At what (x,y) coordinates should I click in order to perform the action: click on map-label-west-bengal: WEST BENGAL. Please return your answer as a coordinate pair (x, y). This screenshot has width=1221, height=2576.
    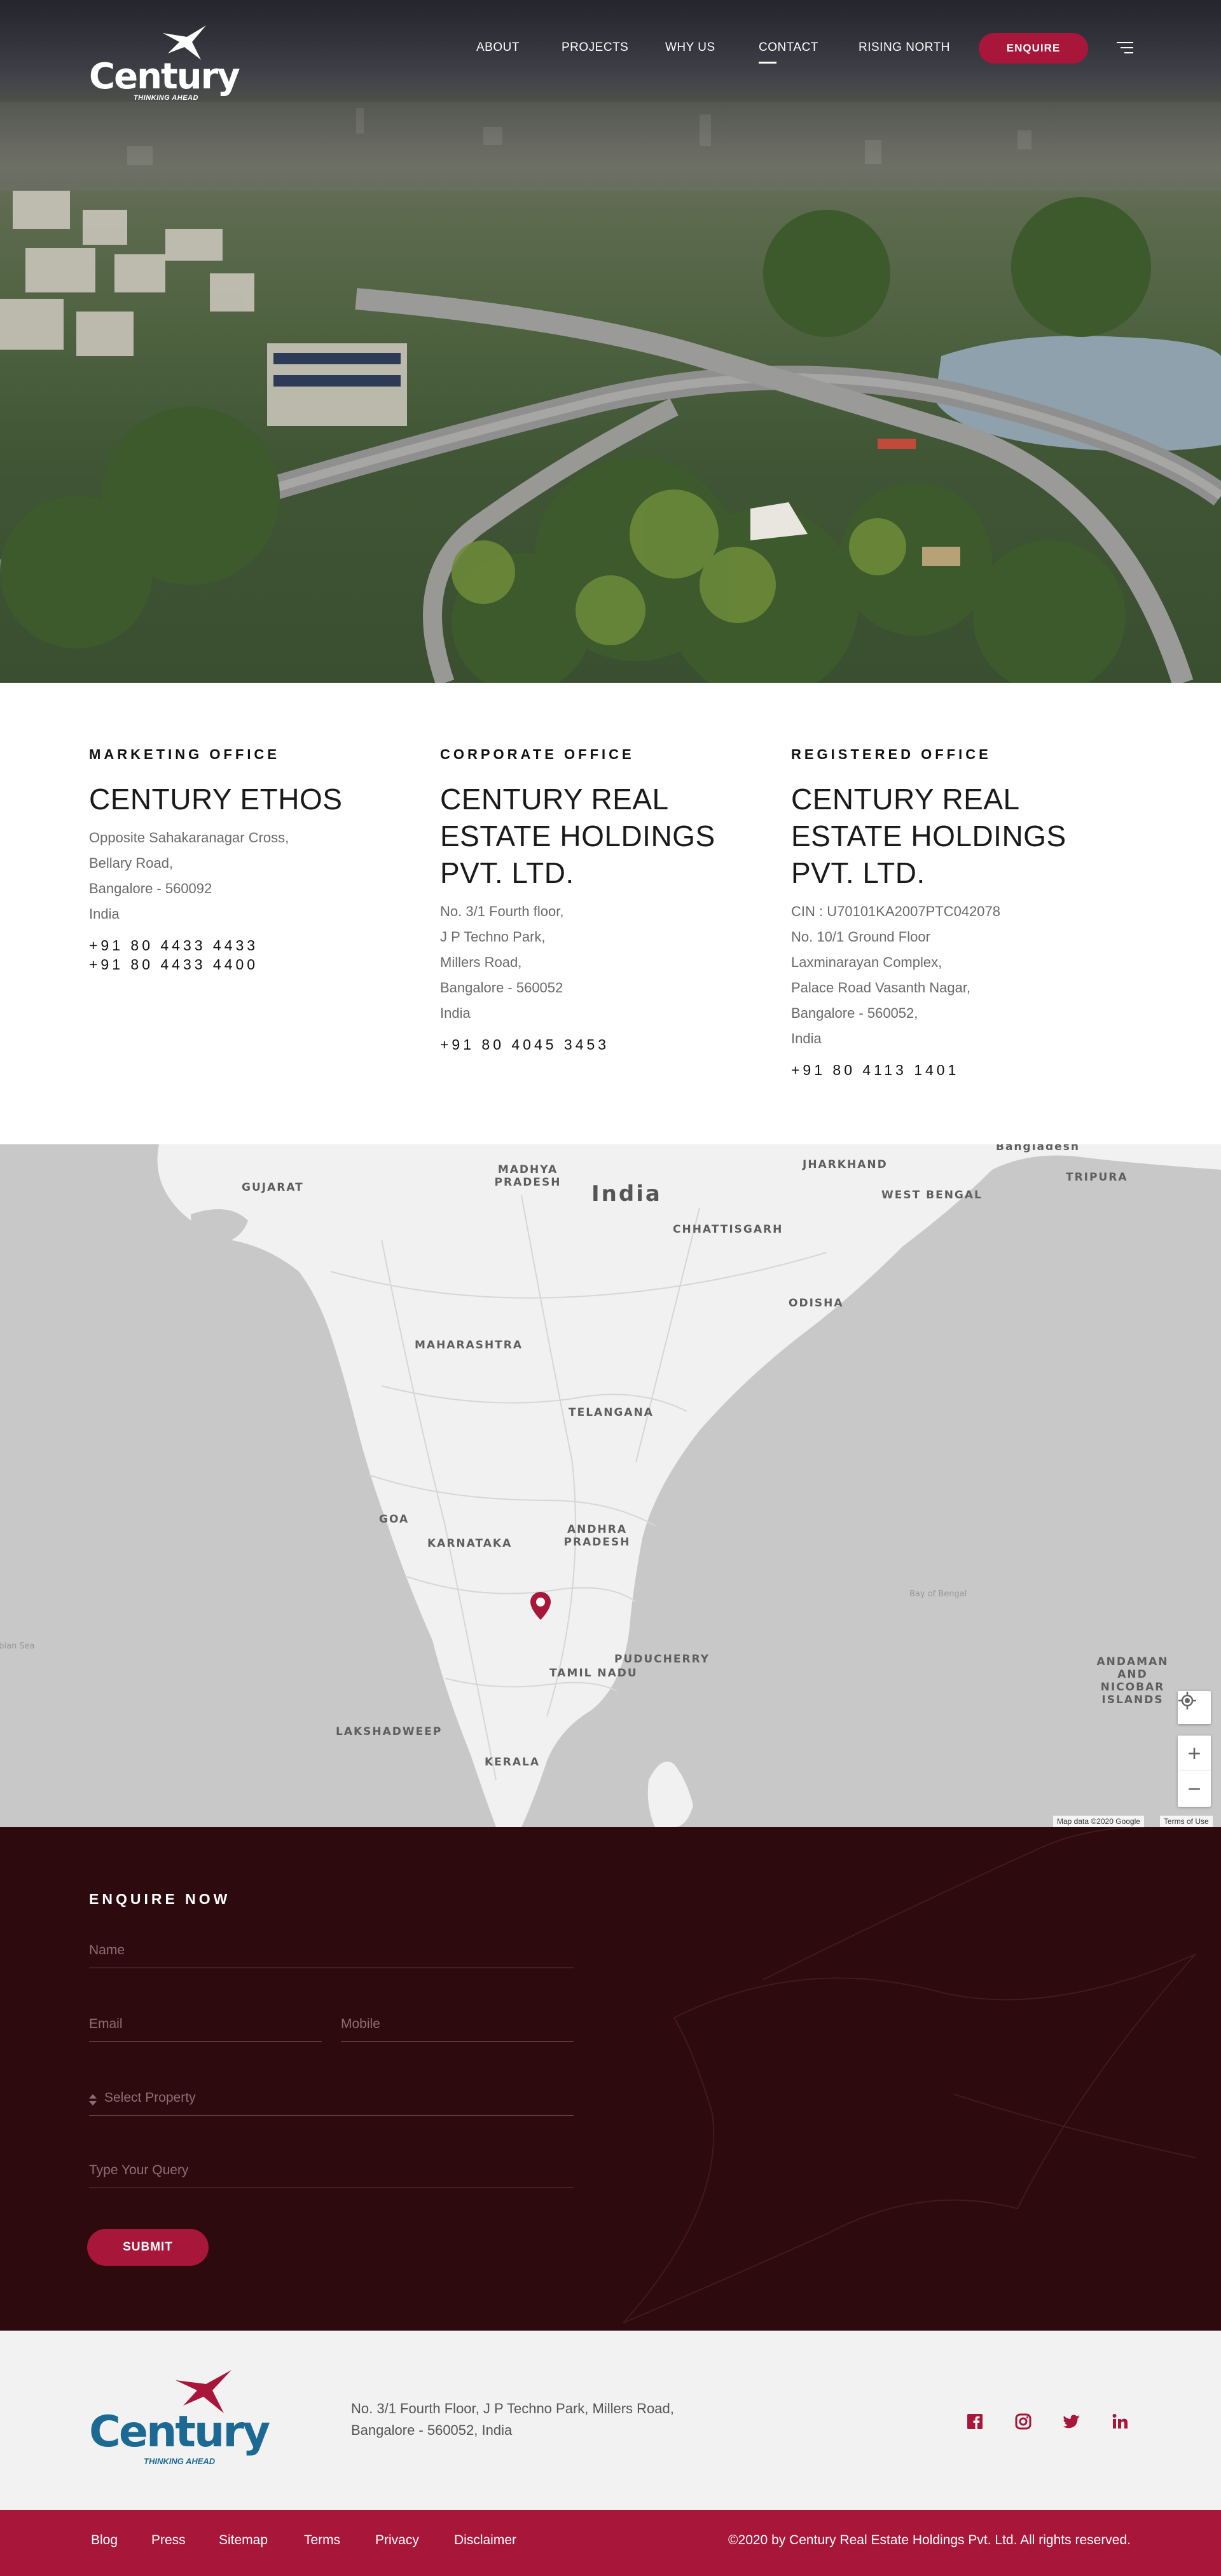
    Looking at the image, I should click on (932, 1195).